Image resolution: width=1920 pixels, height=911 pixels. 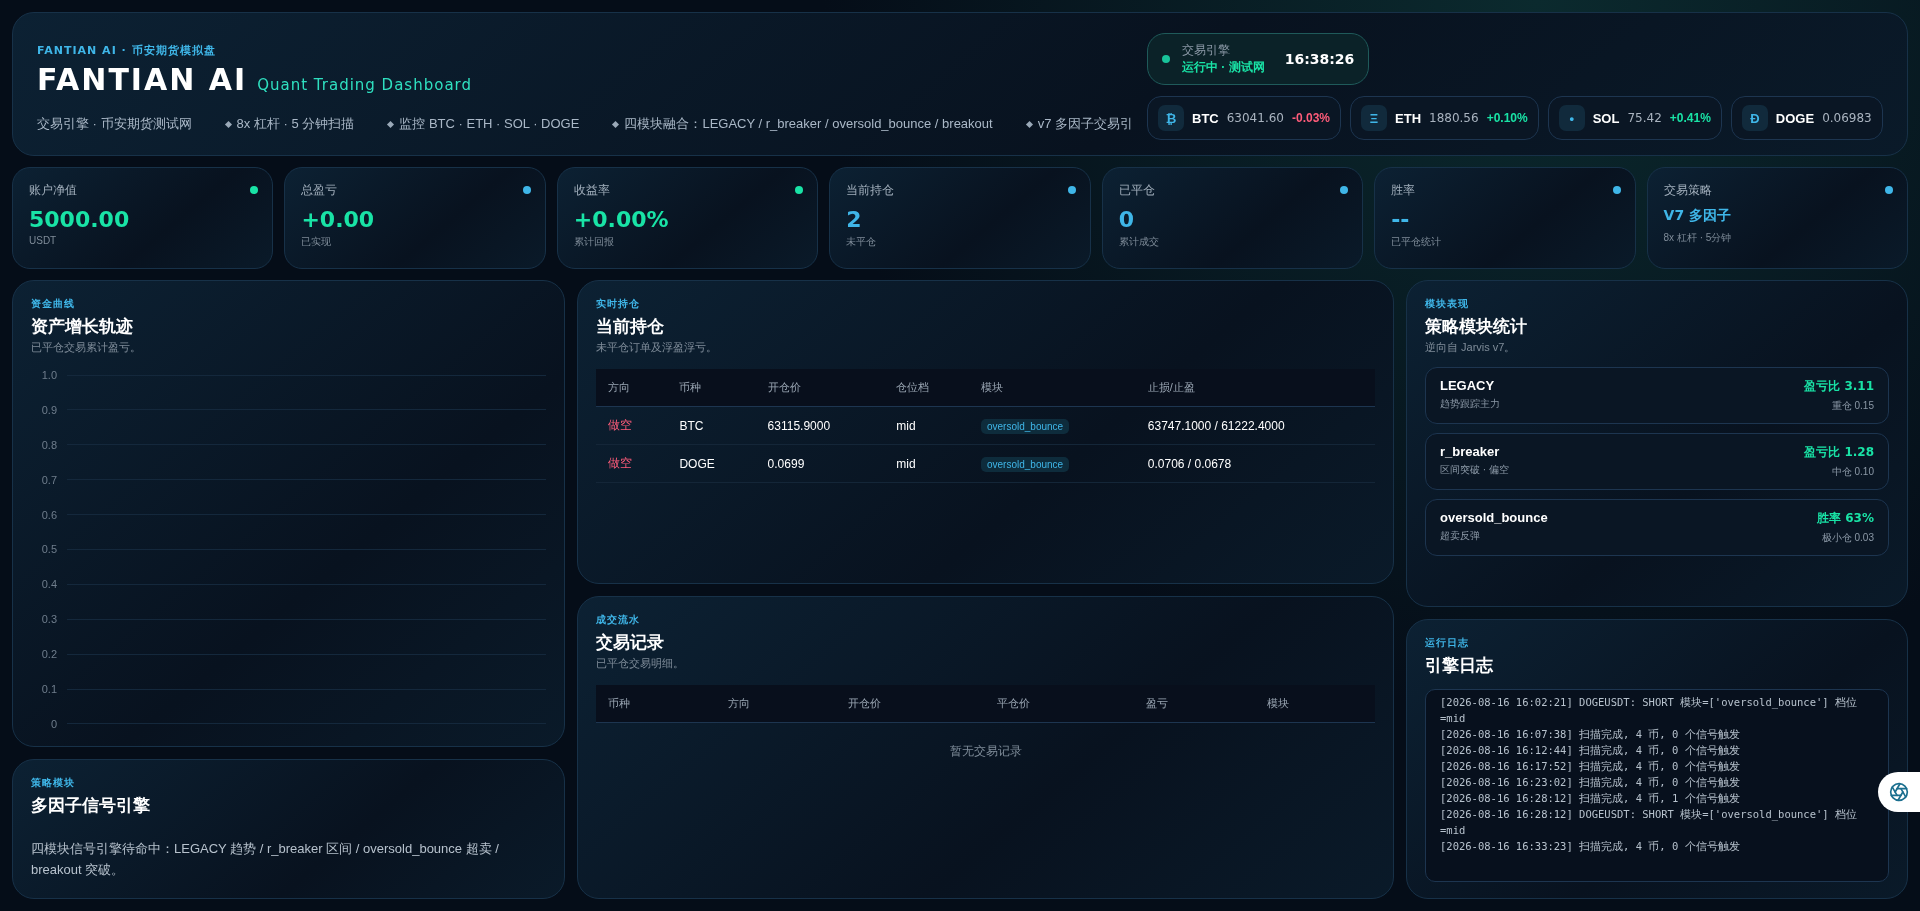 What do you see at coordinates (48, 654) in the screenshot?
I see `axis-tick-label: 0.2` at bounding box center [48, 654].